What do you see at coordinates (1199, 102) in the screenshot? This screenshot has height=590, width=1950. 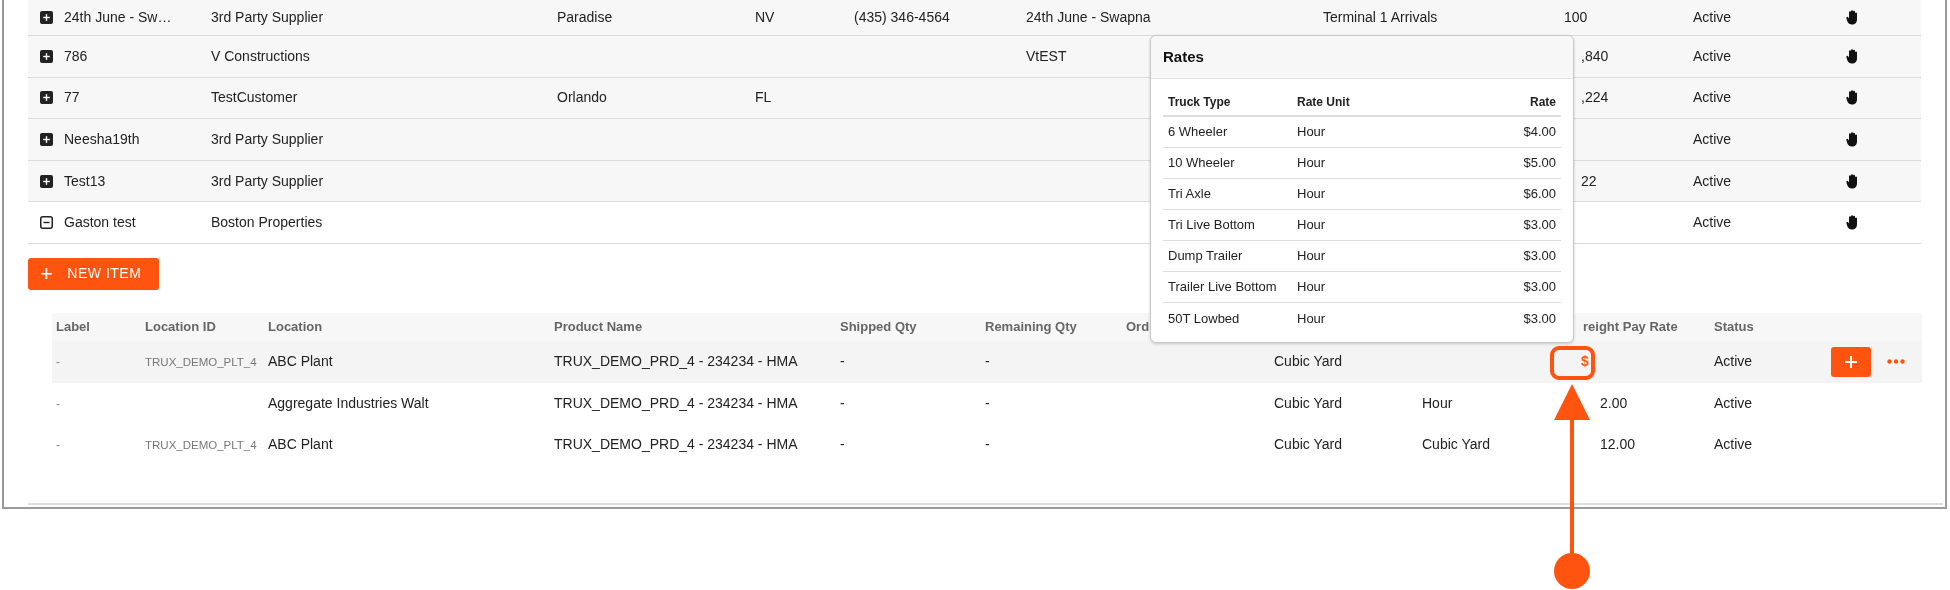 I see `column-header: Truck Type` at bounding box center [1199, 102].